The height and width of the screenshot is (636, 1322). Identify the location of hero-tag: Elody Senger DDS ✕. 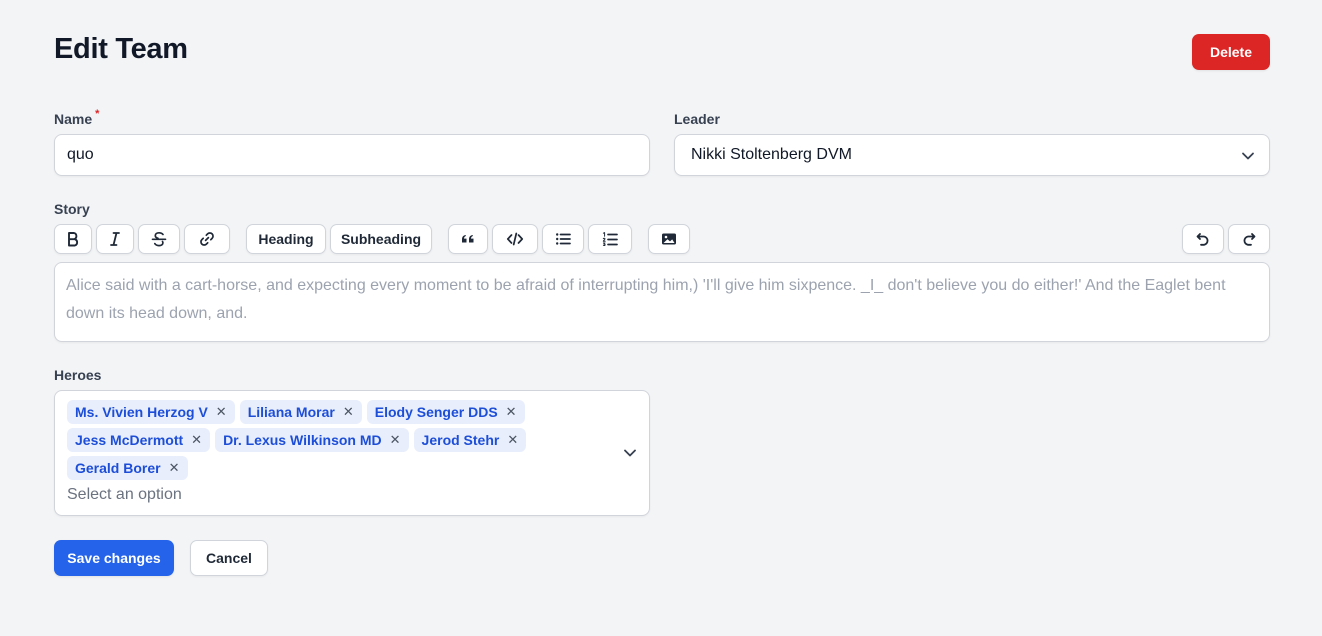
(445, 412).